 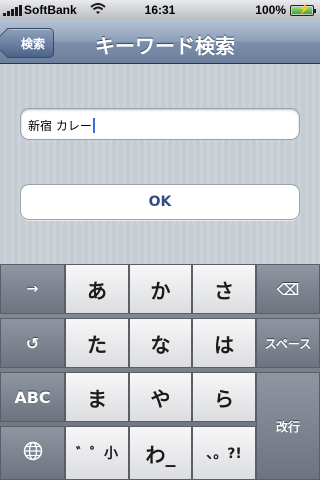 I want to click on key-label: わ_, so click(x=160, y=454).